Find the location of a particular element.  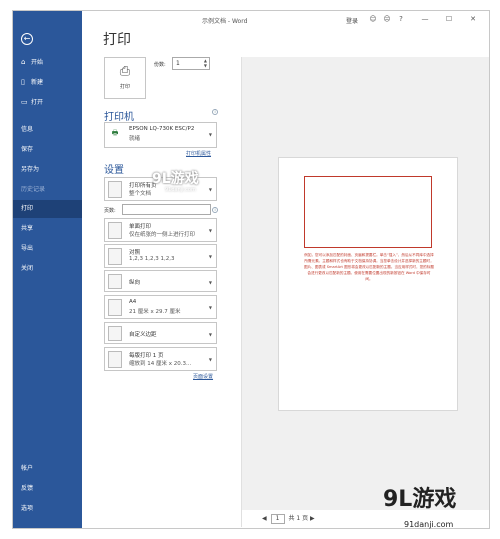

sidebar-item-home: ⌂ 开始 is located at coordinates (47, 62).